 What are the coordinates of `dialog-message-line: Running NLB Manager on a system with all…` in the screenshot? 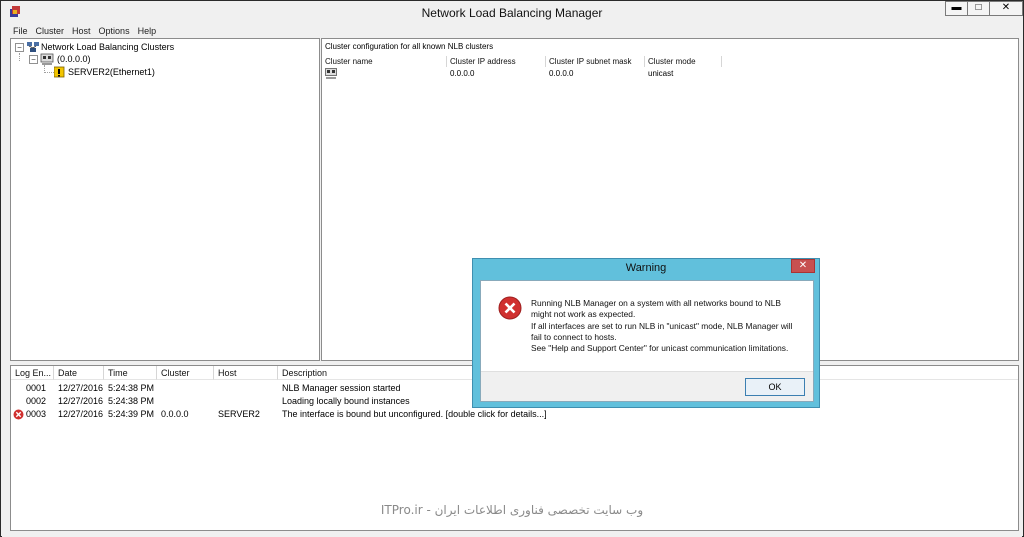 It's located at (656, 303).